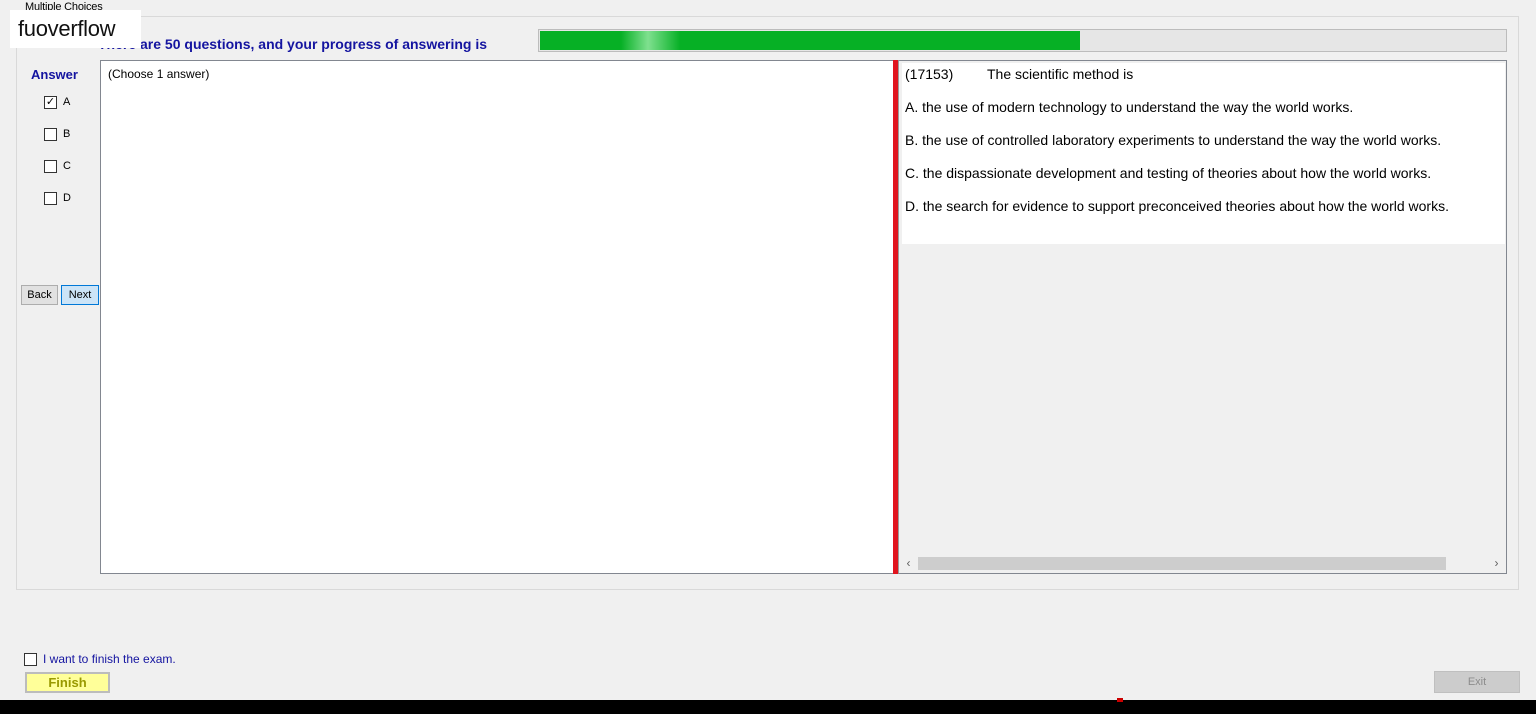 The height and width of the screenshot is (714, 1536). Describe the element at coordinates (1477, 682) in the screenshot. I see `exit-button: Exit` at that location.